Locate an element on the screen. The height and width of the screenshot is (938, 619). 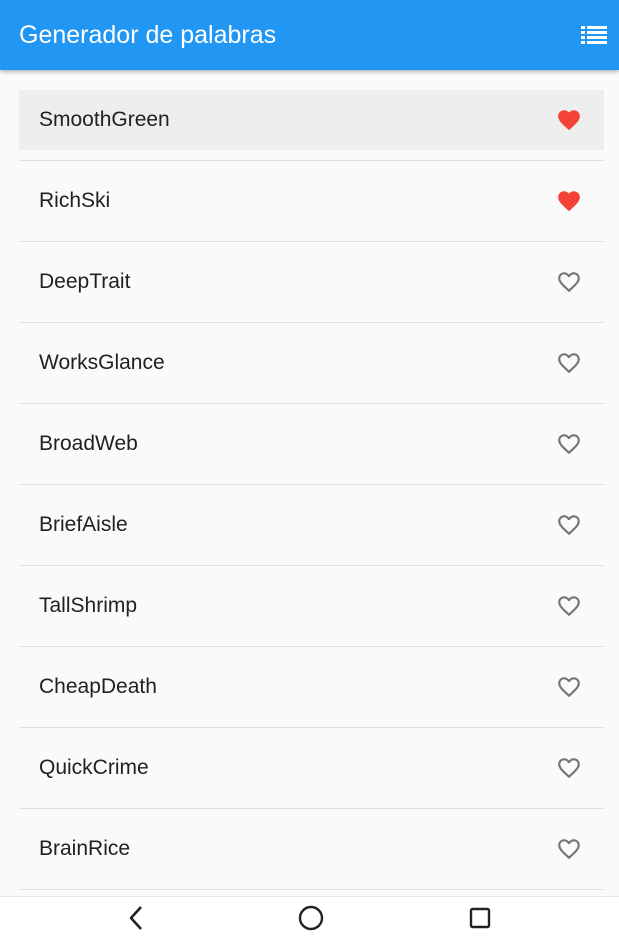
word-row: QuickCrime is located at coordinates (311, 768).